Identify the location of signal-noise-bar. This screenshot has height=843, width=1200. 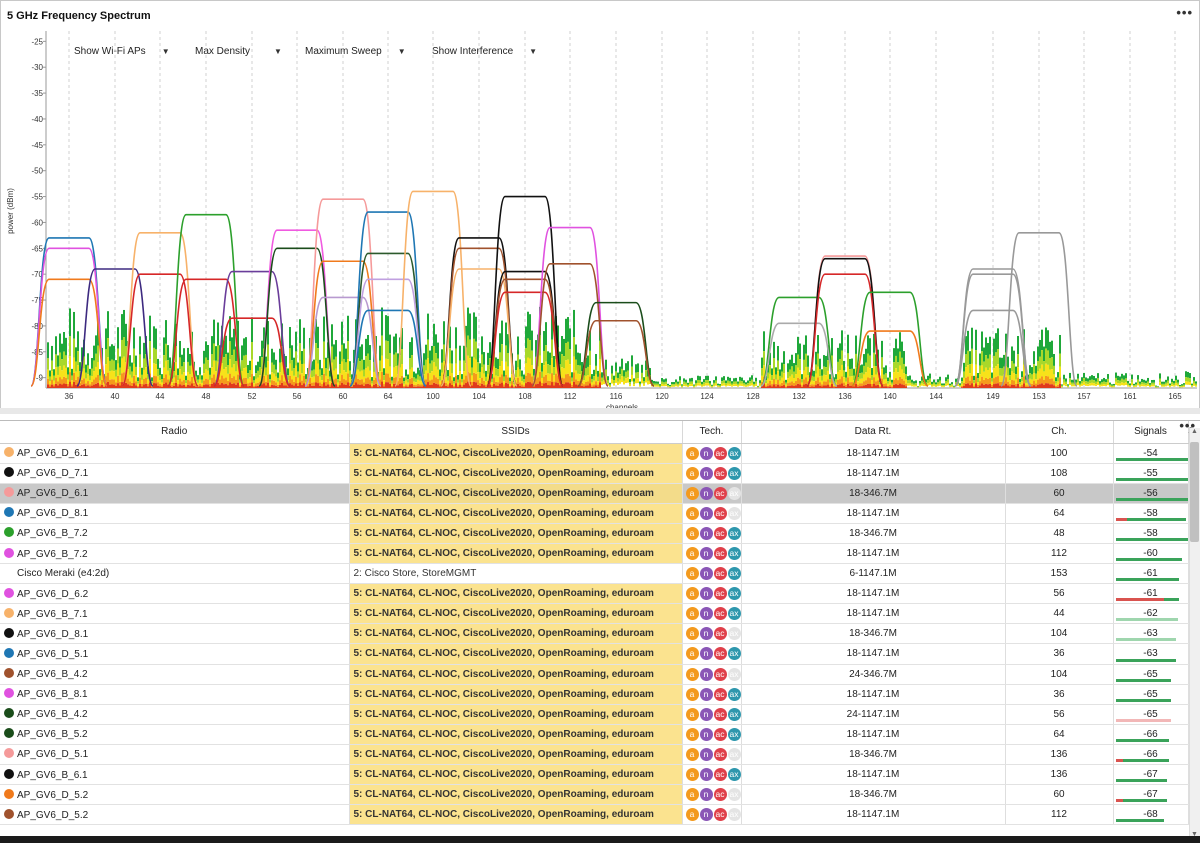
(1121, 519).